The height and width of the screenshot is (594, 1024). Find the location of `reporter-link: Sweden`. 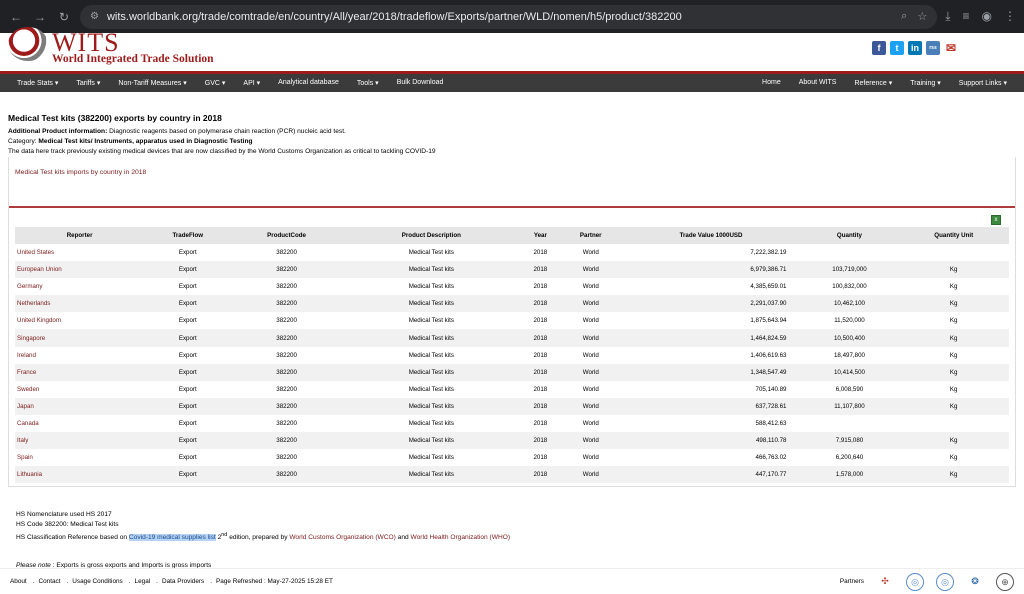

reporter-link: Sweden is located at coordinates (79, 389).